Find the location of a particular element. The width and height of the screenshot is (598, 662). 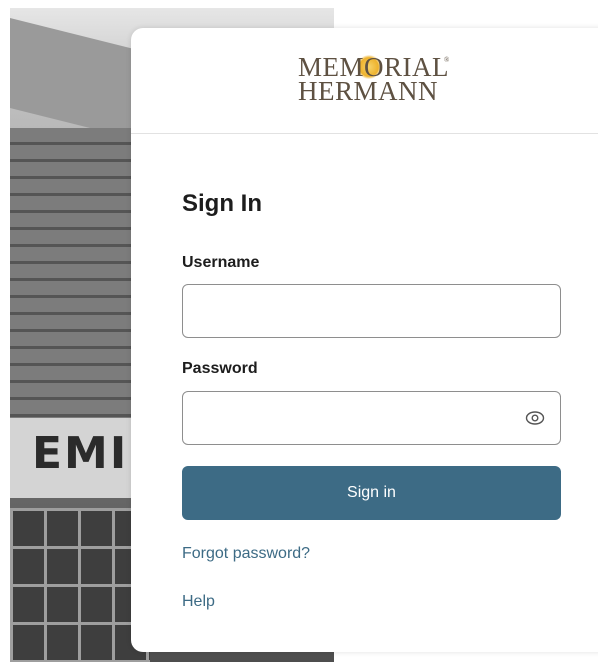

password-label: Password is located at coordinates (220, 368).